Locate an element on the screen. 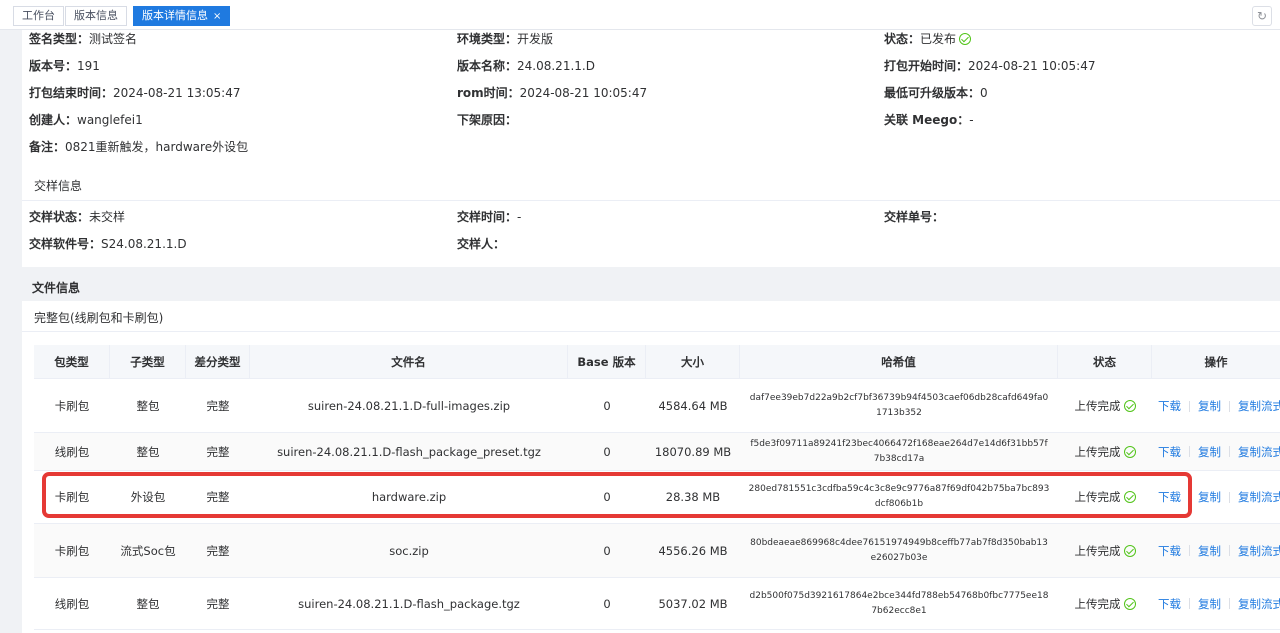 The image size is (1280, 633). field-min-upgrade: 最低可升级版本：0 is located at coordinates (936, 93).